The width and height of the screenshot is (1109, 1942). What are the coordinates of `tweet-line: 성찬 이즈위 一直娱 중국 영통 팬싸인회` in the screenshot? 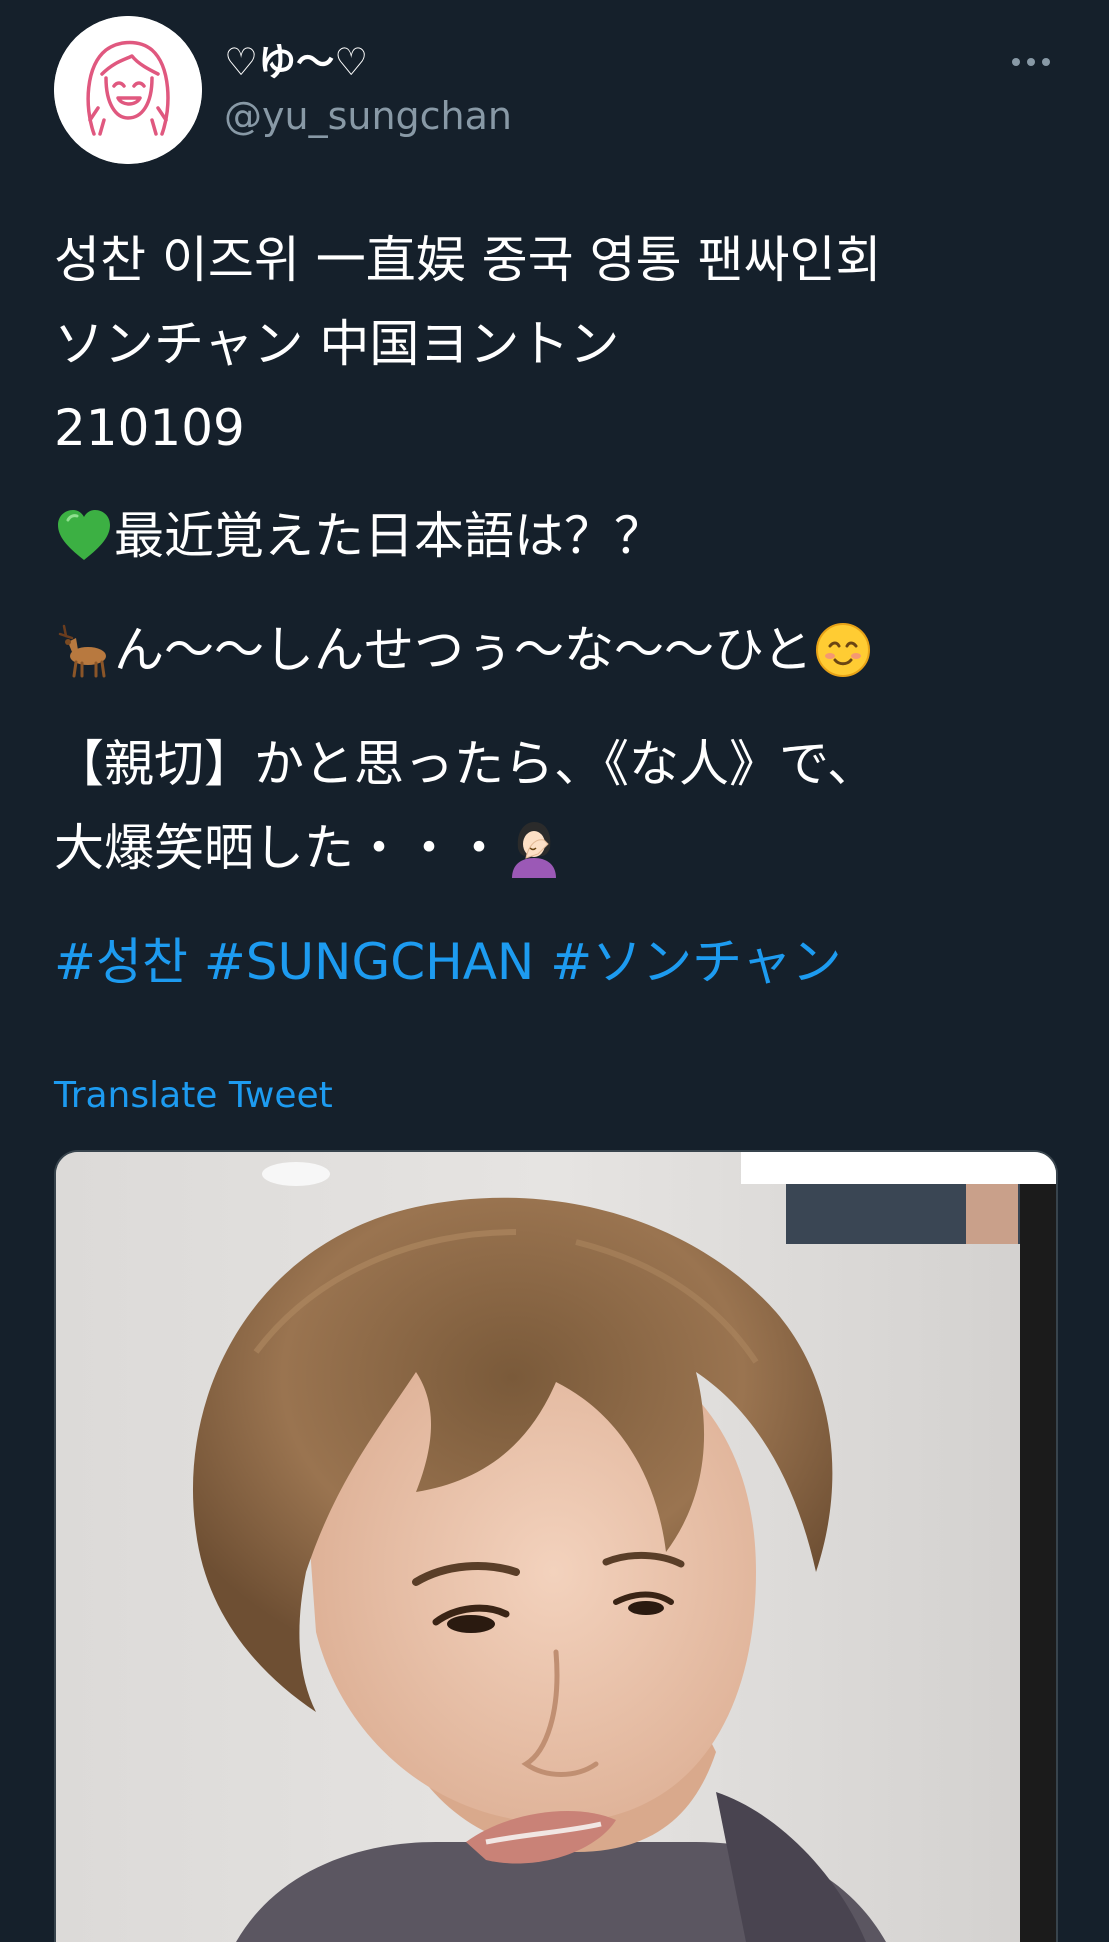 It's located at (468, 260).